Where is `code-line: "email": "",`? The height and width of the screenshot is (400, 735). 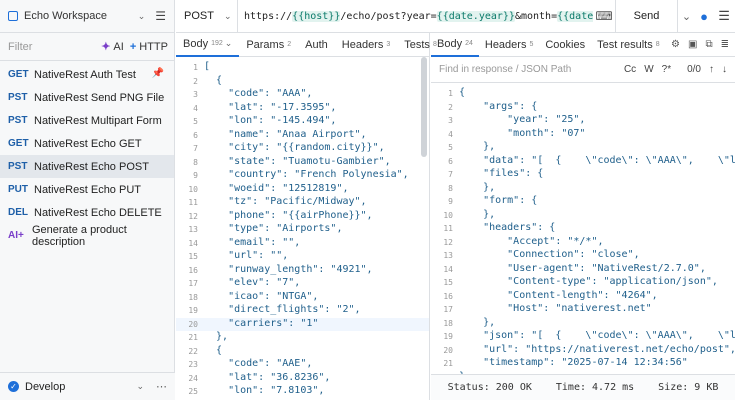
code-line: "email": "", is located at coordinates (252, 242).